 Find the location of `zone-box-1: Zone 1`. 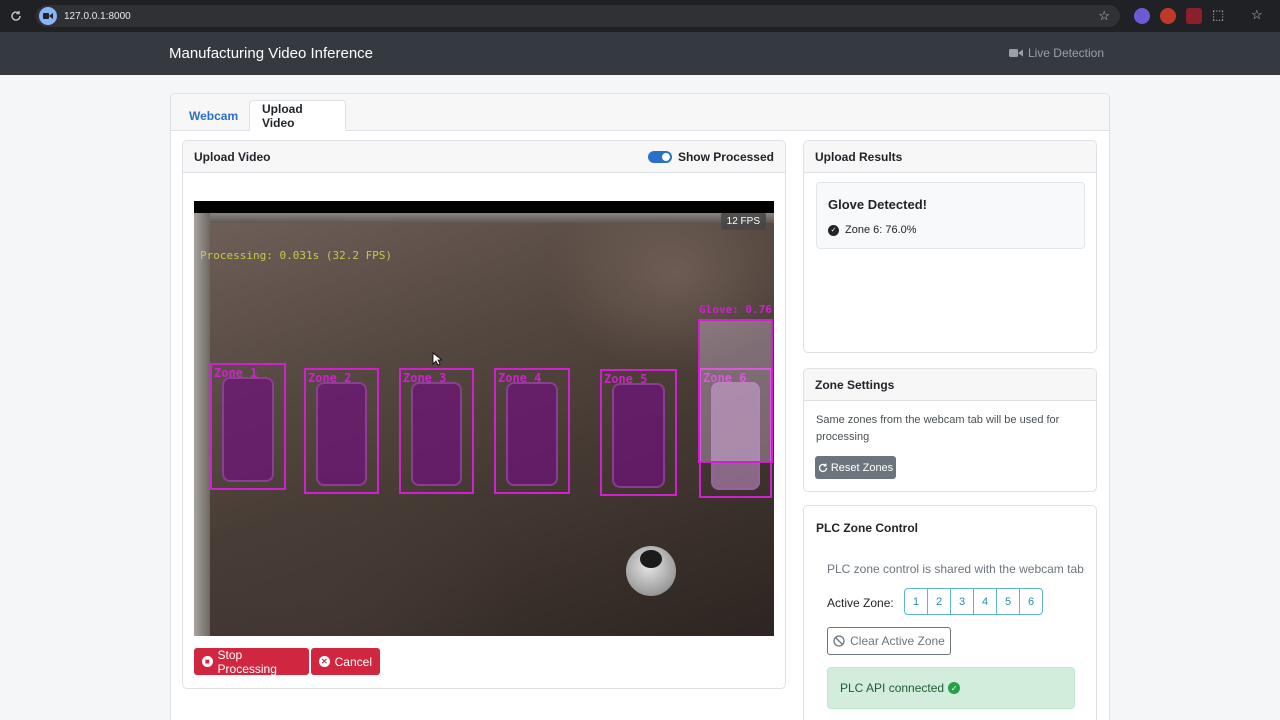

zone-box-1: Zone 1 is located at coordinates (248, 426).